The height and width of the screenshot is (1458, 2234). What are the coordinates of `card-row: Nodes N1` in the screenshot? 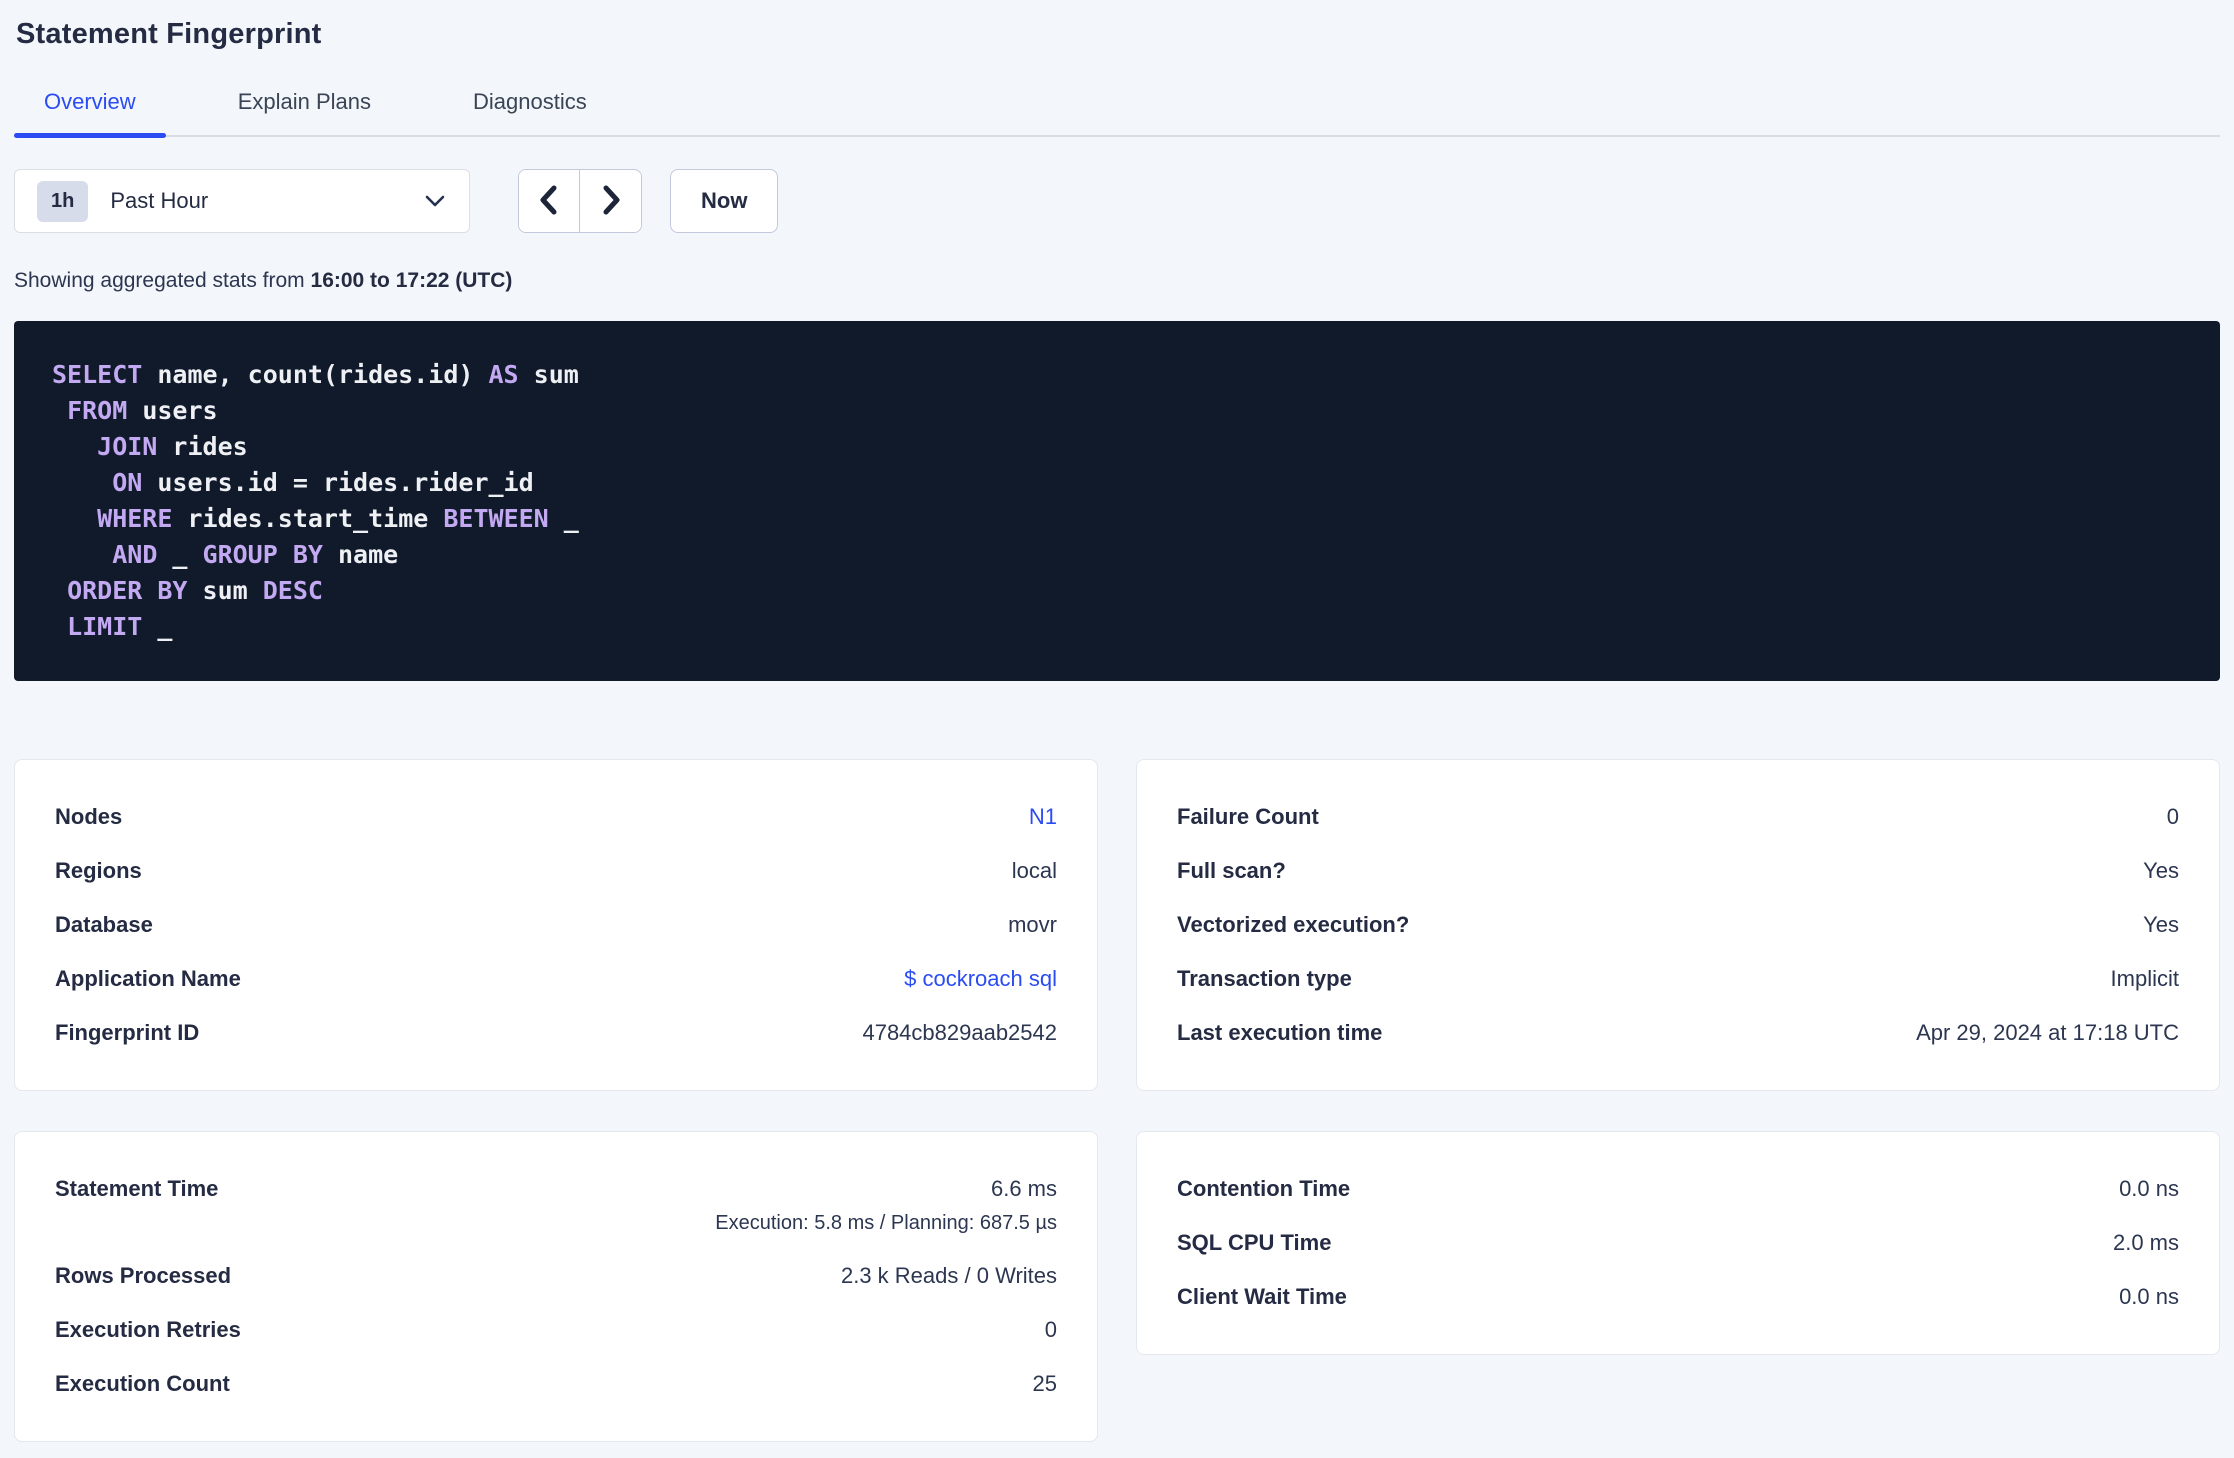 It's located at (556, 817).